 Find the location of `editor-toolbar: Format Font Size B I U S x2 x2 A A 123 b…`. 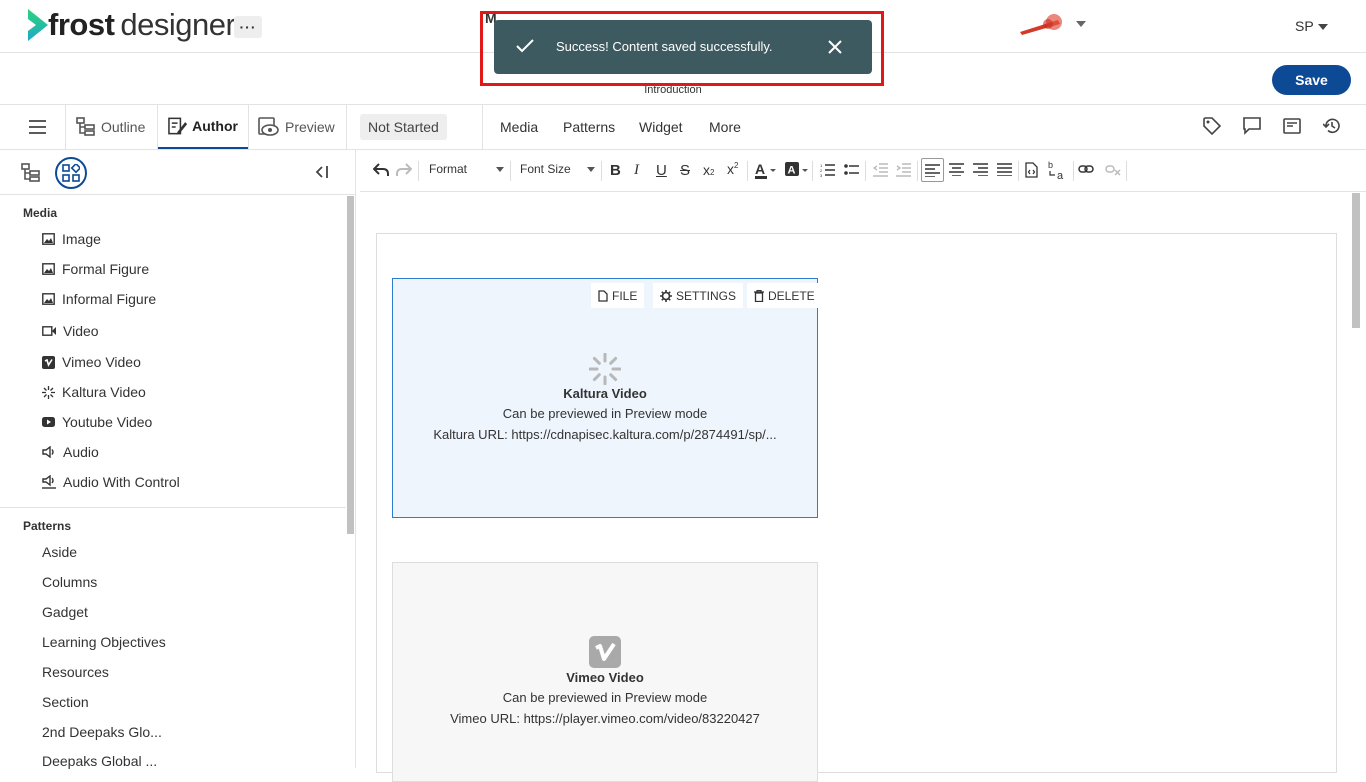

editor-toolbar: Format Font Size B I U S x2 x2 A A 123 b… is located at coordinates (863, 171).